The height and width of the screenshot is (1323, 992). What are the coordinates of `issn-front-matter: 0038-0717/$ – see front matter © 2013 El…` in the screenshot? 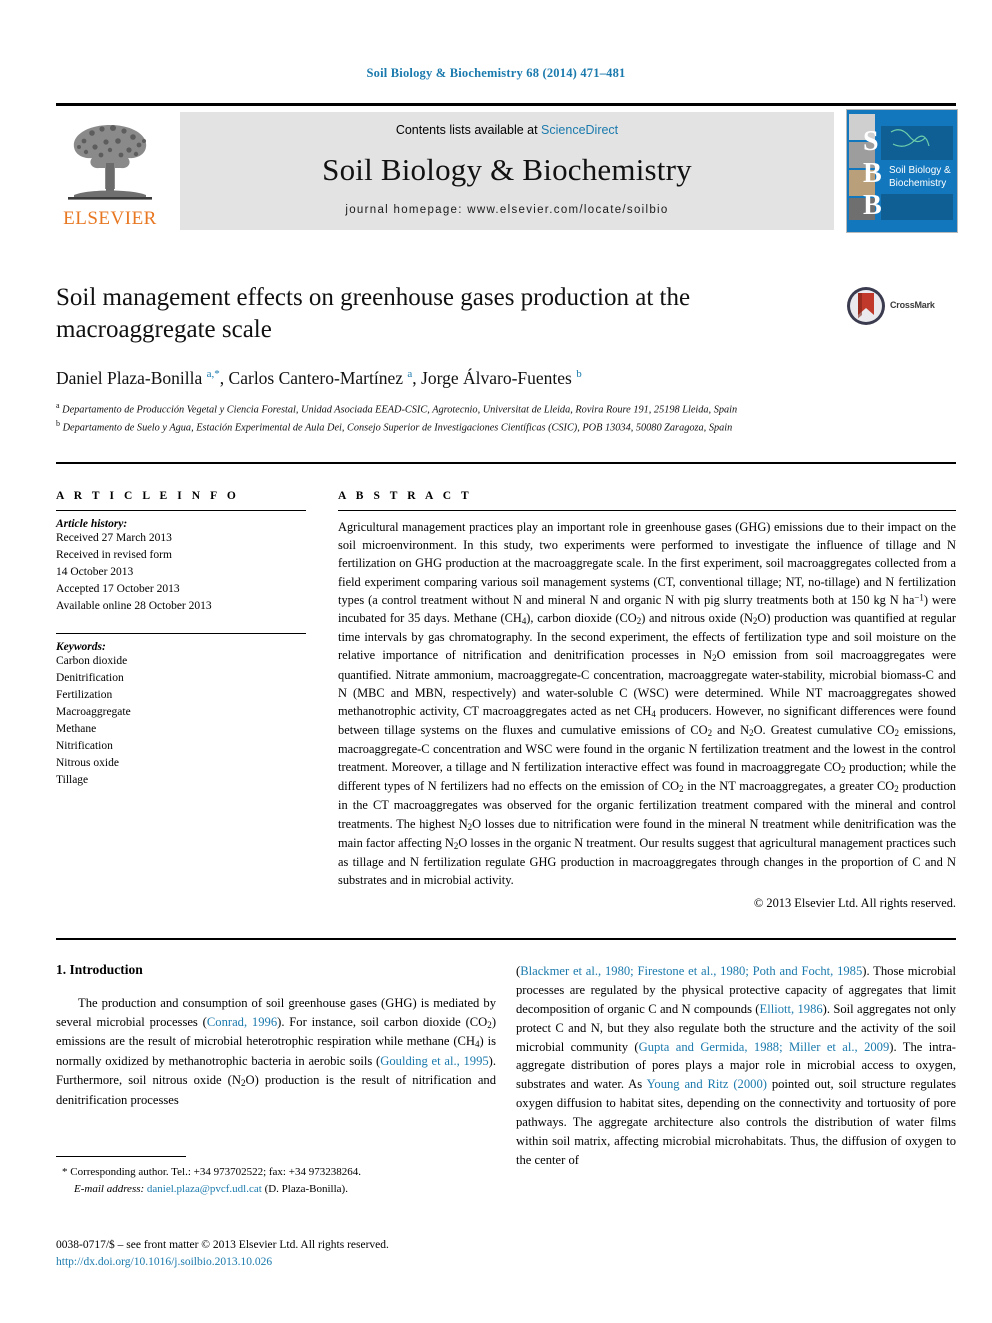 It's located at (222, 1245).